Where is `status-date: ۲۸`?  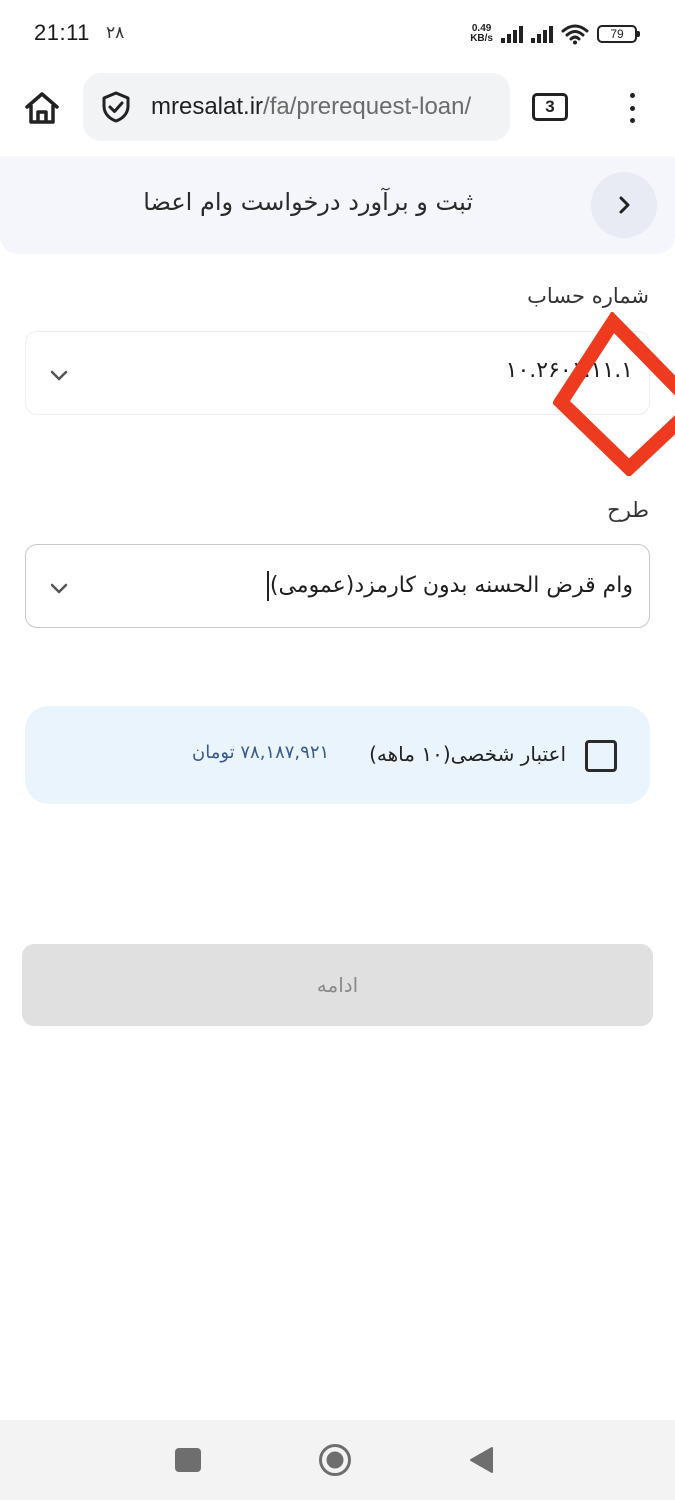
status-date: ۲۸ is located at coordinates (115, 33).